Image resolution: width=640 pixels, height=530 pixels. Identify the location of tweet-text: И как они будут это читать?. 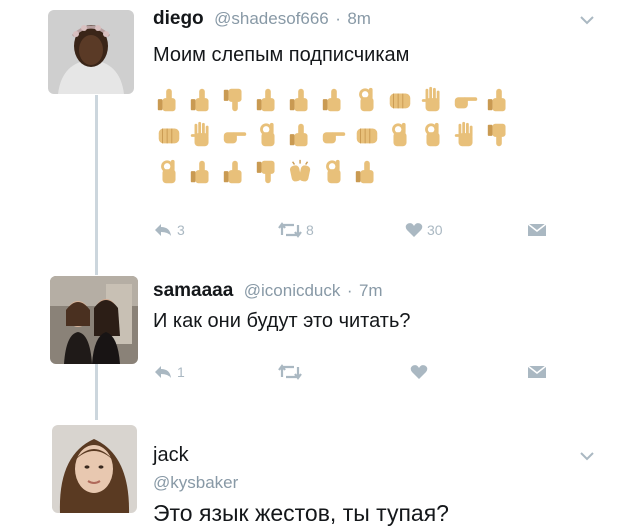
(282, 321).